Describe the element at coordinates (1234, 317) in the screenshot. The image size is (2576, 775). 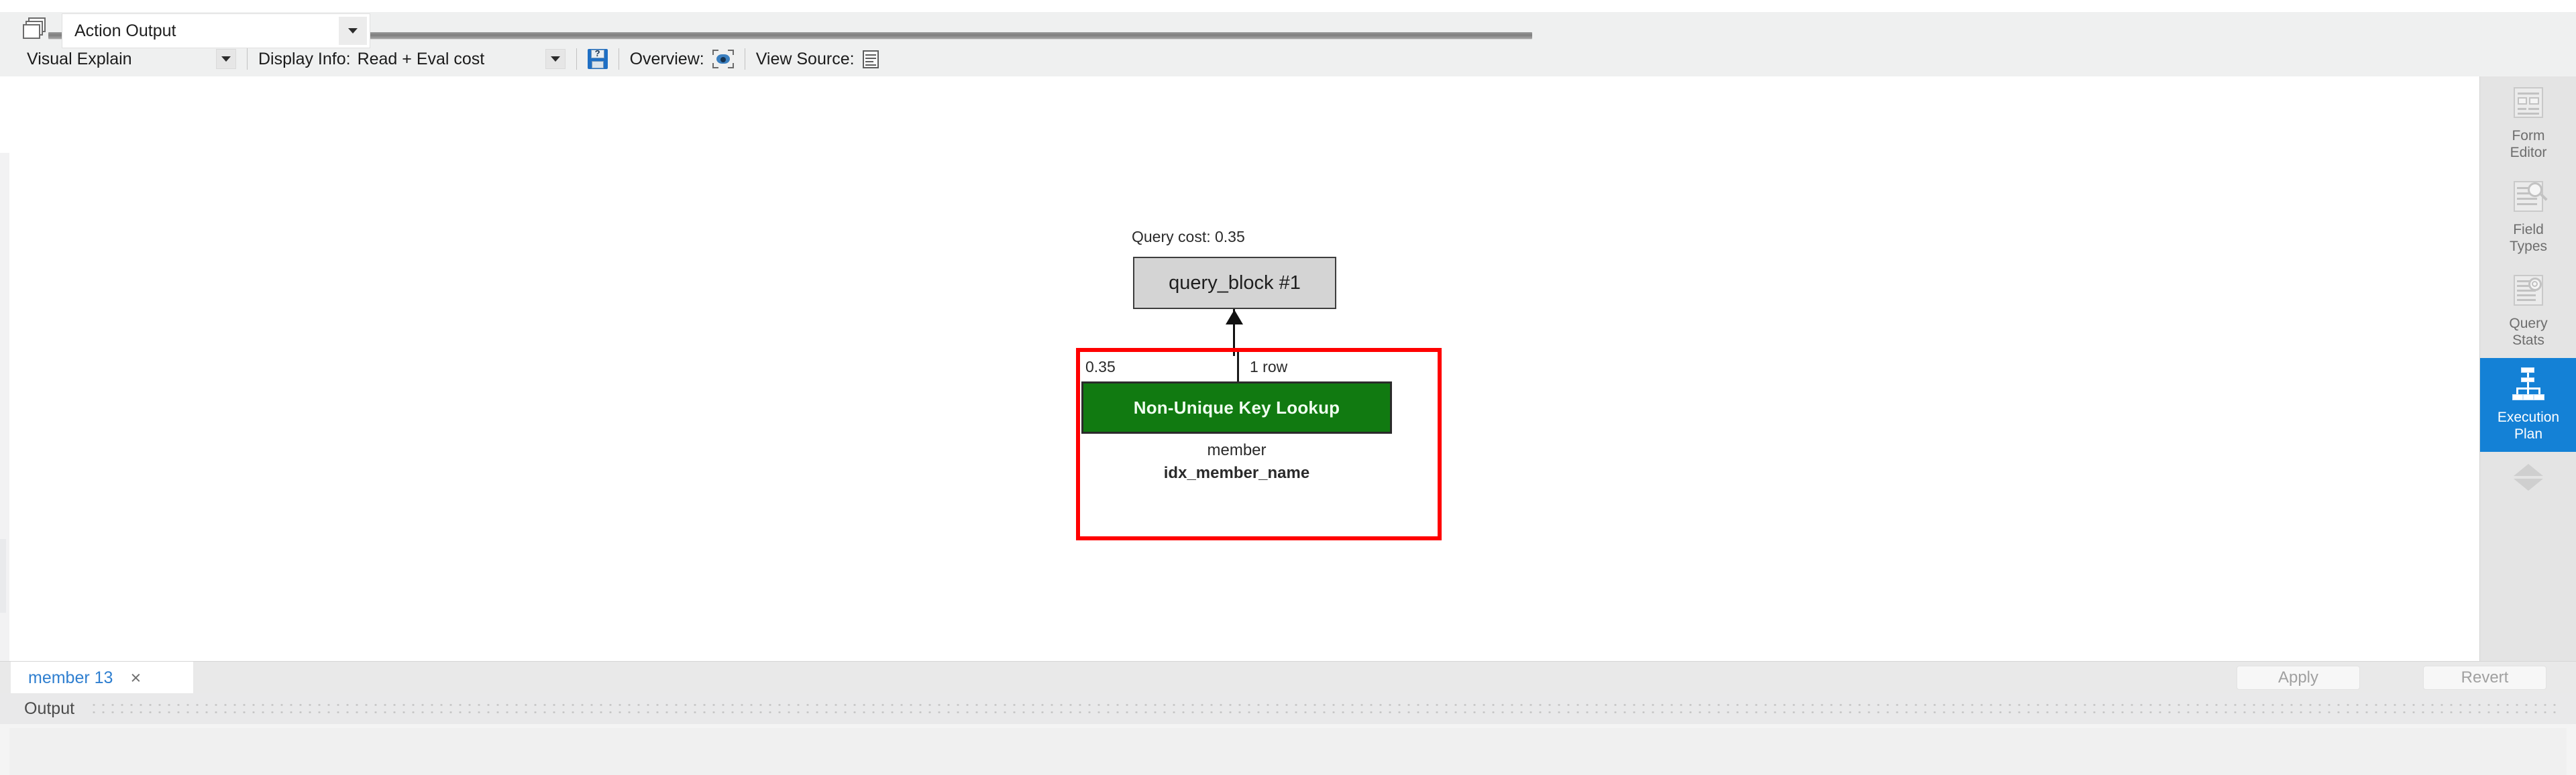
I see `node-connector-arrowhead` at that location.